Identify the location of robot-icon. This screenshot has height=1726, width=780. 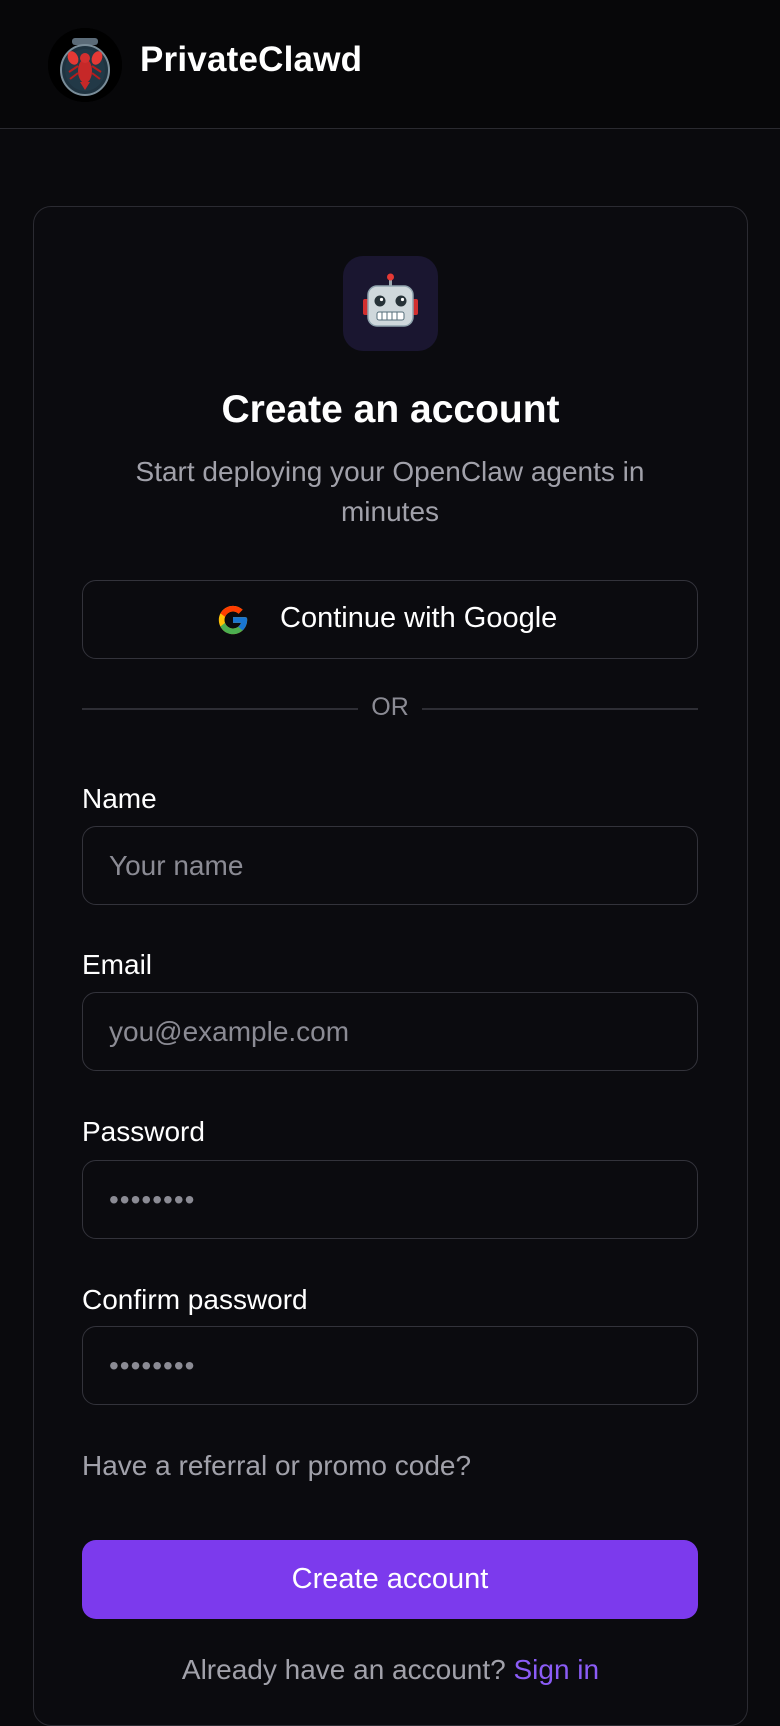
(390, 303).